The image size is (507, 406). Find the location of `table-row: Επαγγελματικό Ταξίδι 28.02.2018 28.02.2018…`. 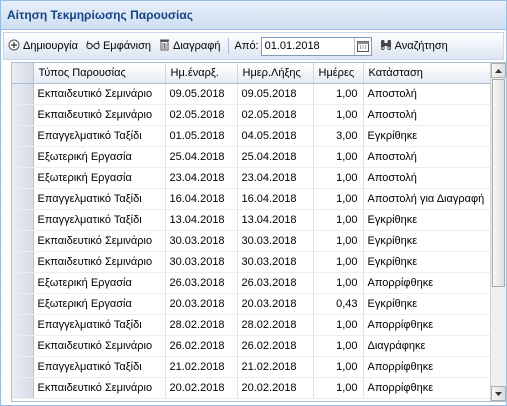

table-row: Επαγγελματικό Ταξίδι 28.02.2018 28.02.2018… is located at coordinates (251, 325).